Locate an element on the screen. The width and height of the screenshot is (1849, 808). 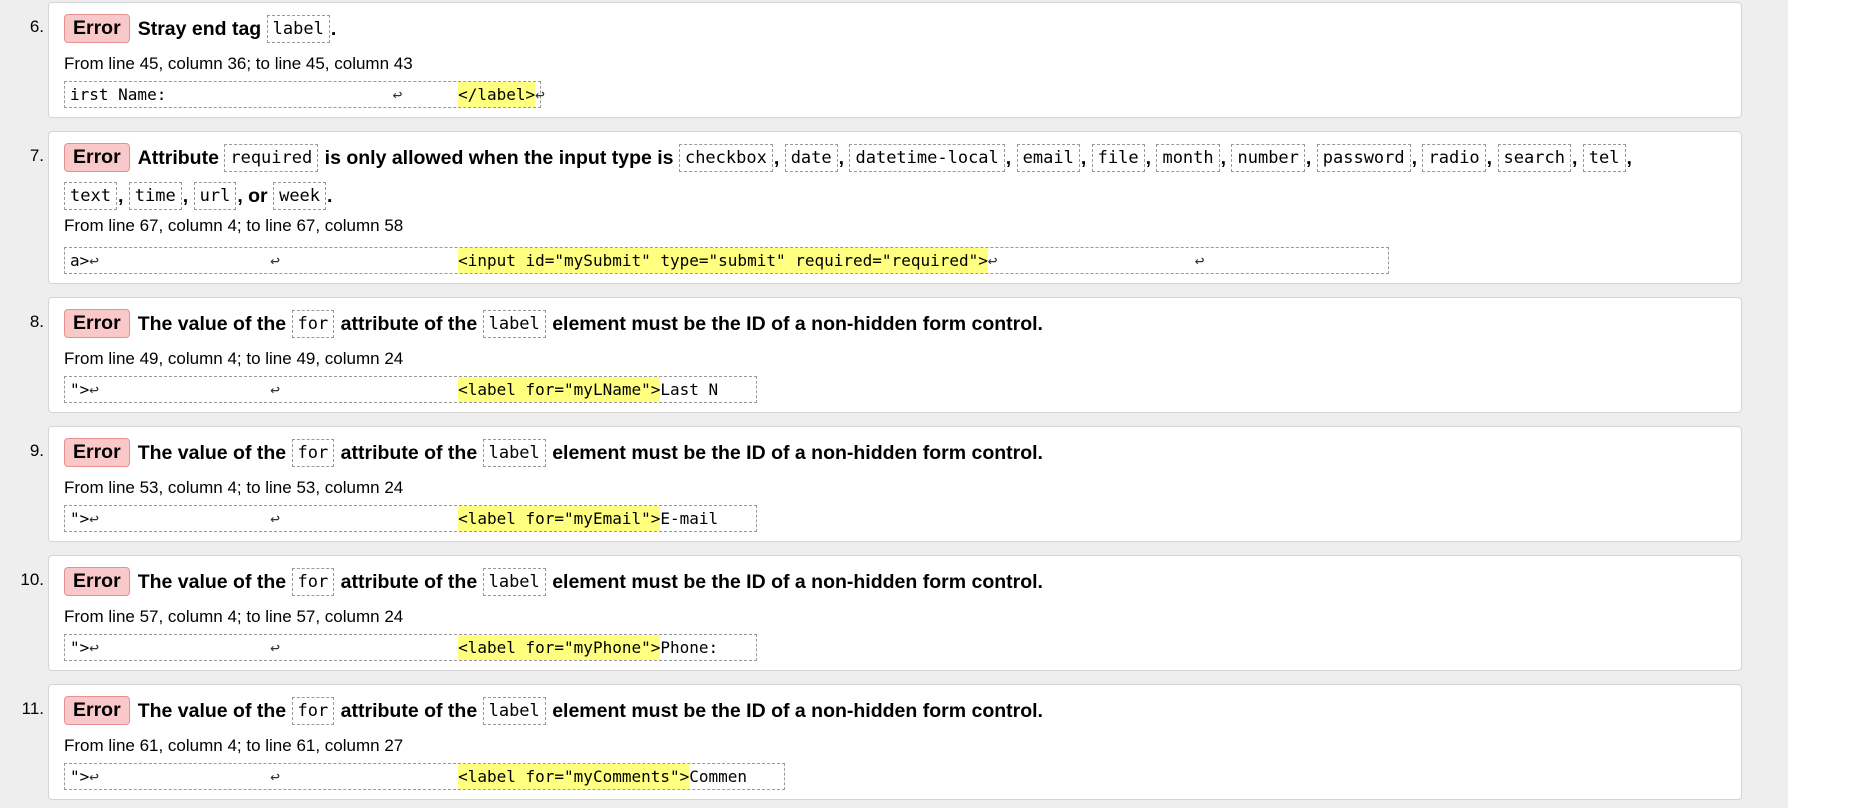
message-text: Error Stray end tag label. is located at coordinates (887, 29).